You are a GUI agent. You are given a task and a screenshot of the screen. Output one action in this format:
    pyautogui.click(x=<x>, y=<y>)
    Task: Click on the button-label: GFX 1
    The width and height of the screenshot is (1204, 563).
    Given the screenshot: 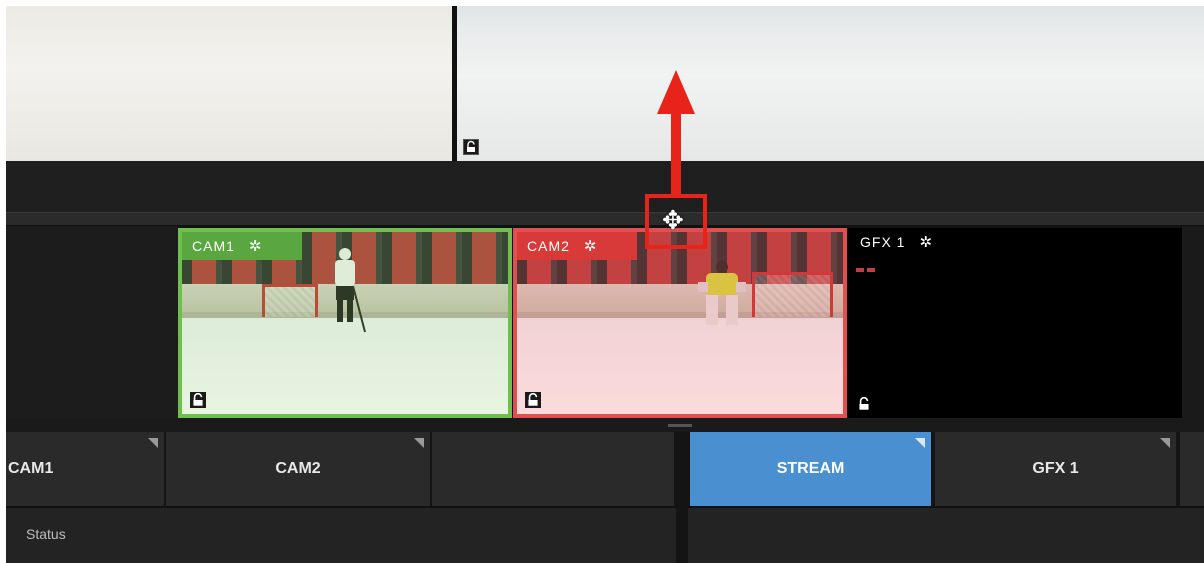 What is the action you would take?
    pyautogui.click(x=1055, y=468)
    